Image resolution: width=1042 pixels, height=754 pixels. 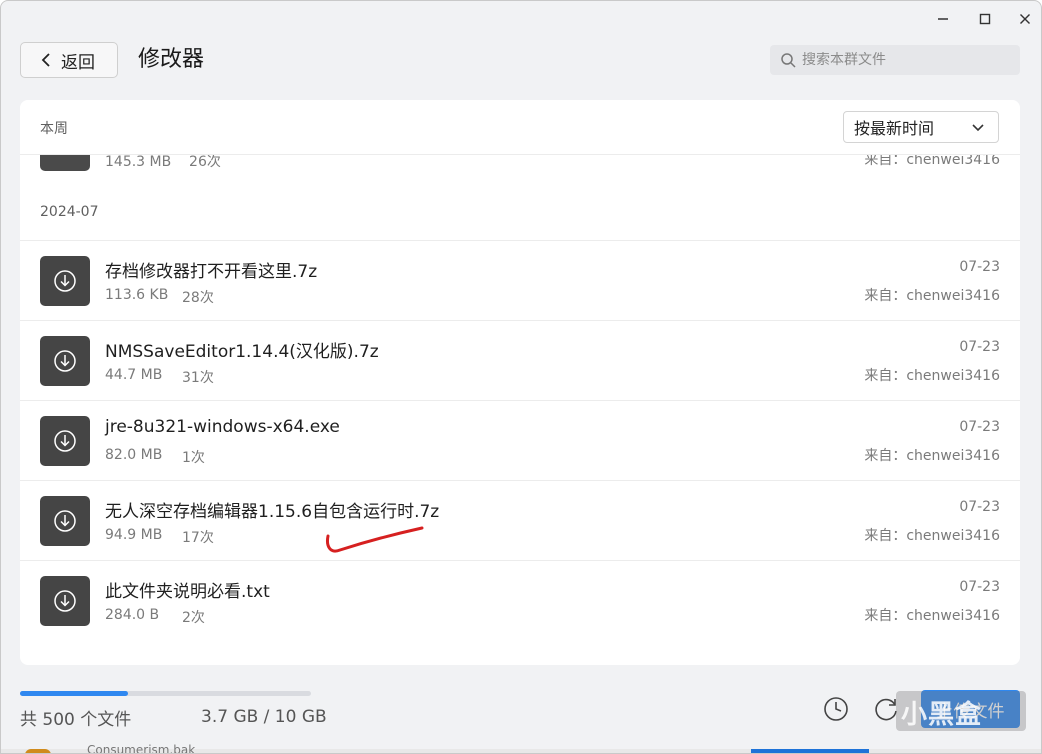 I want to click on minimize-icon, so click(x=943, y=19).